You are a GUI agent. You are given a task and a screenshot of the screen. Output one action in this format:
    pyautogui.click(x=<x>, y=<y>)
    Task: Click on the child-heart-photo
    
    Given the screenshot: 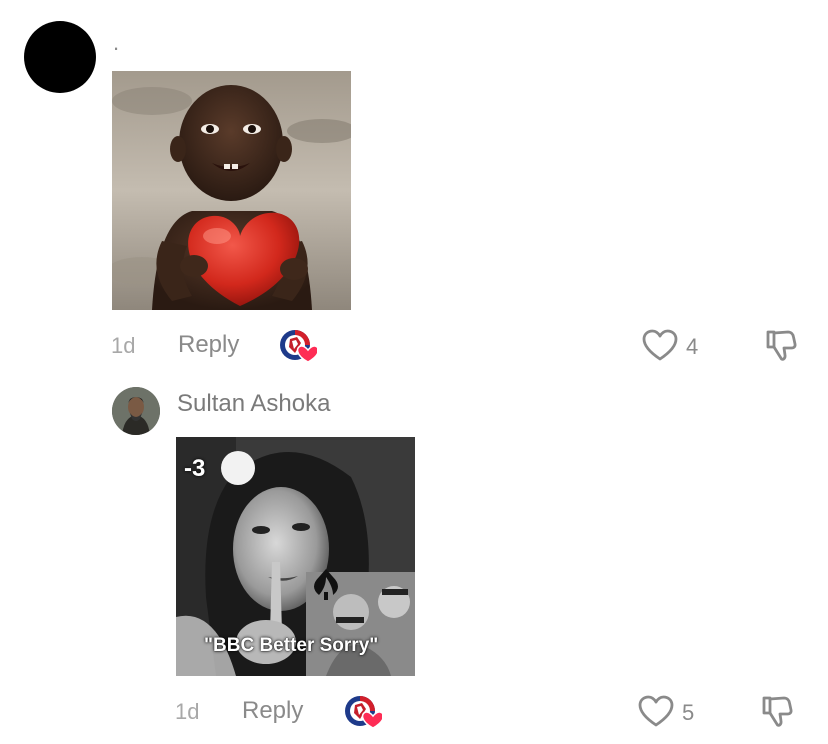 What is the action you would take?
    pyautogui.click(x=231, y=190)
    